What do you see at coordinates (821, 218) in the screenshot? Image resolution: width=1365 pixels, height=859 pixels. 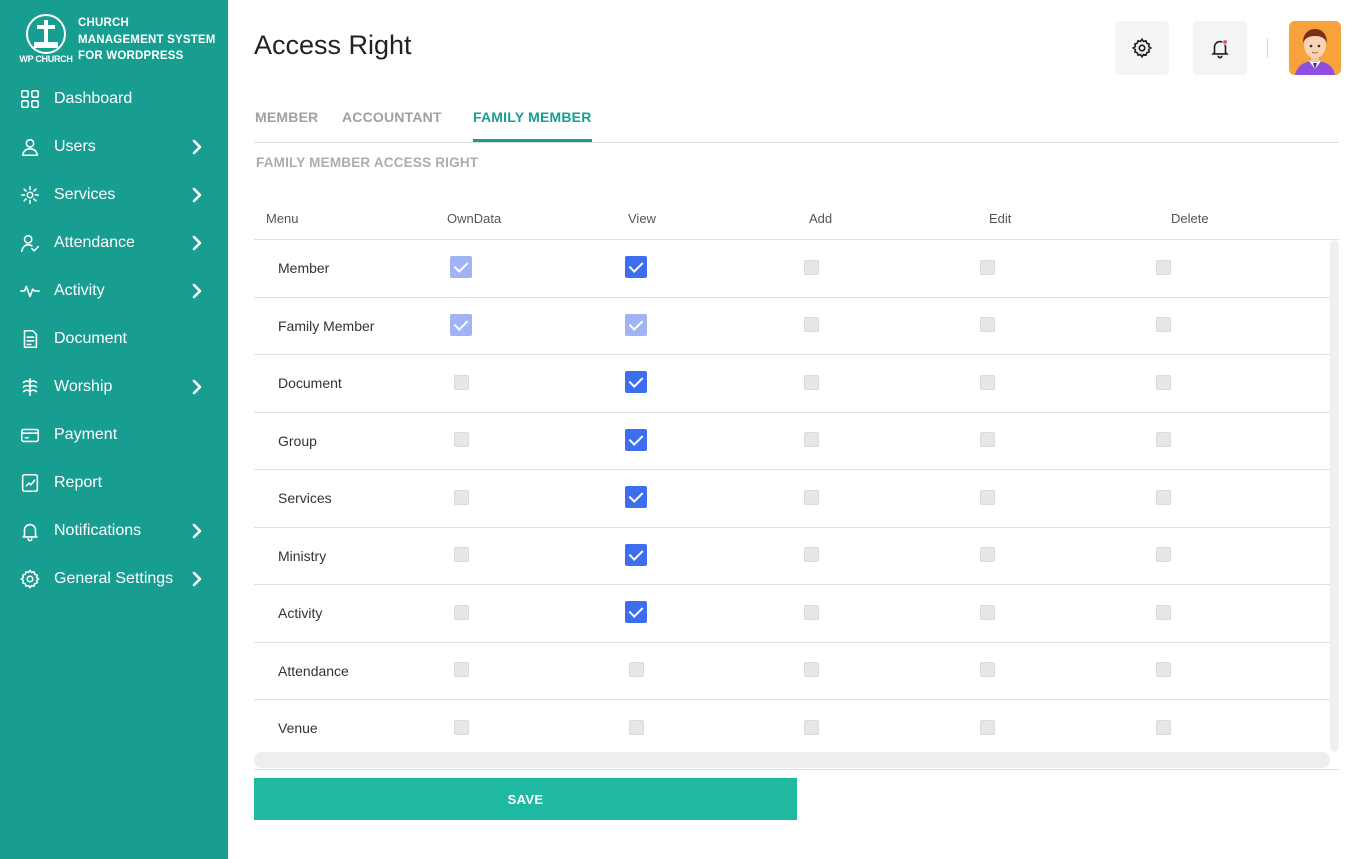 I see `column-header-add: Add` at bounding box center [821, 218].